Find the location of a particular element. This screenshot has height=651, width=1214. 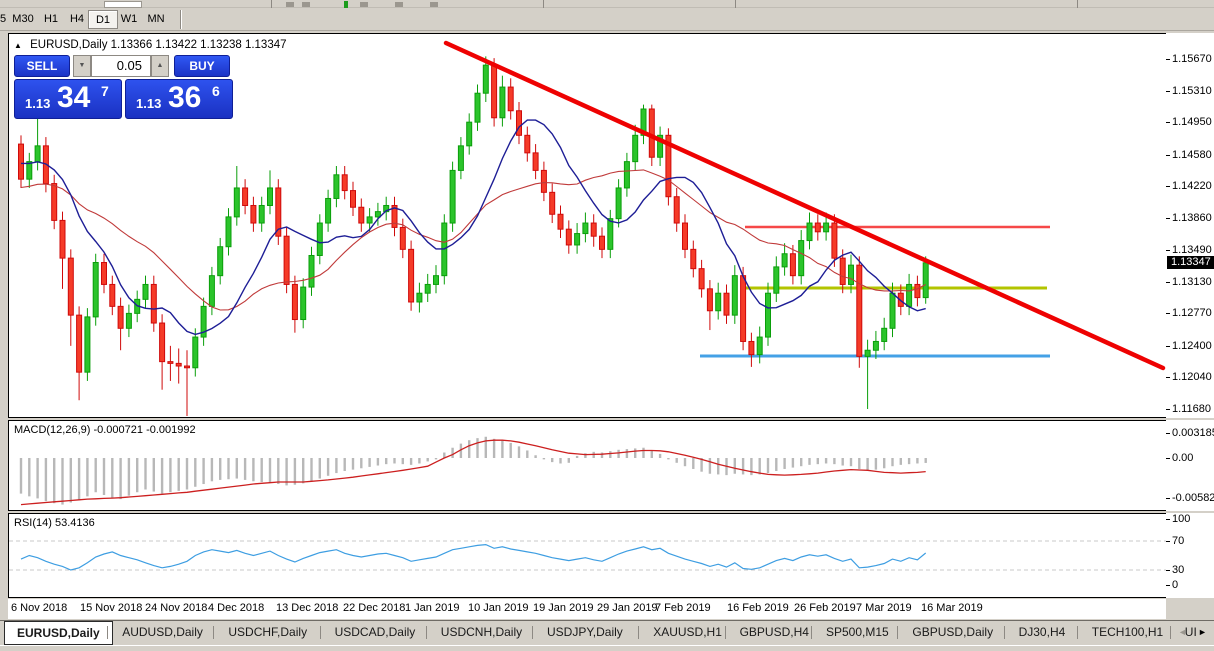

tab-tech100-h1: TECH100,H1 is located at coordinates (1127, 633).